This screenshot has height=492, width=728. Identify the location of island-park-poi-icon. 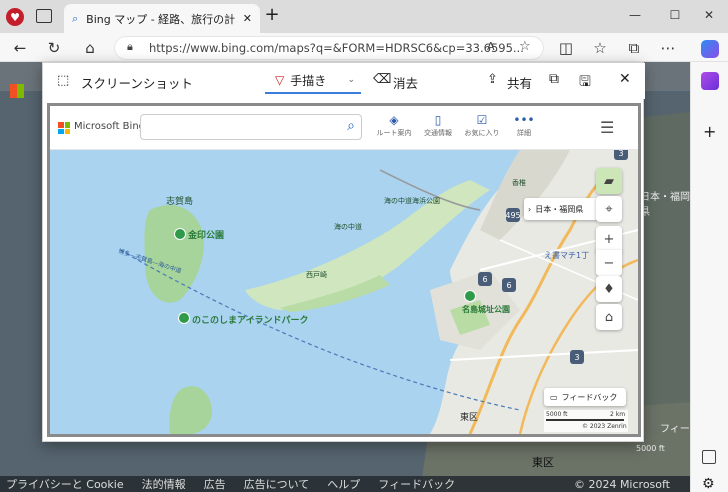
(184, 318).